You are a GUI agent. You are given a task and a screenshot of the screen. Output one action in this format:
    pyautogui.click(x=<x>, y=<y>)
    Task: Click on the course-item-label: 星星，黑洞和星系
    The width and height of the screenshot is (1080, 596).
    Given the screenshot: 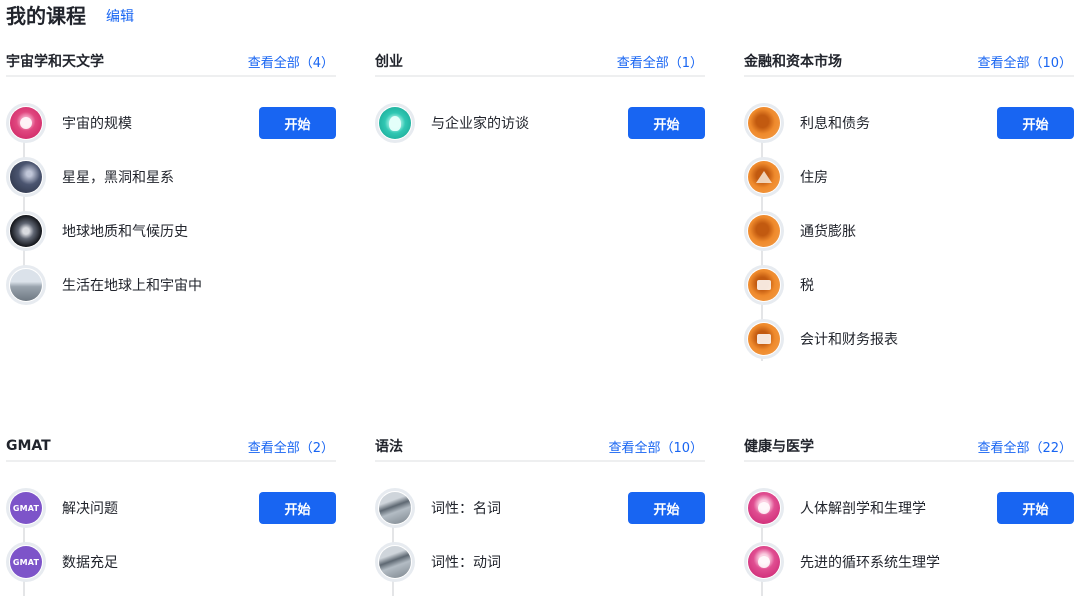 What is the action you would take?
    pyautogui.click(x=199, y=177)
    